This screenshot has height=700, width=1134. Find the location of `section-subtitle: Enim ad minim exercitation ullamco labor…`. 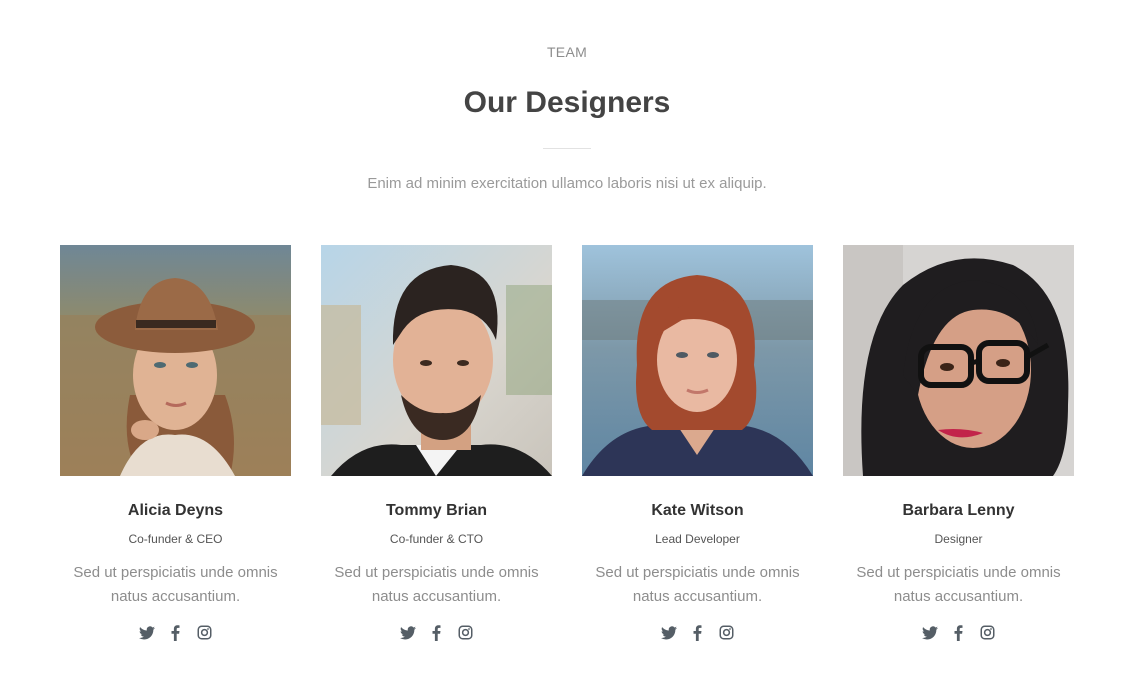

section-subtitle: Enim ad minim exercitation ullamco labor… is located at coordinates (567, 183).